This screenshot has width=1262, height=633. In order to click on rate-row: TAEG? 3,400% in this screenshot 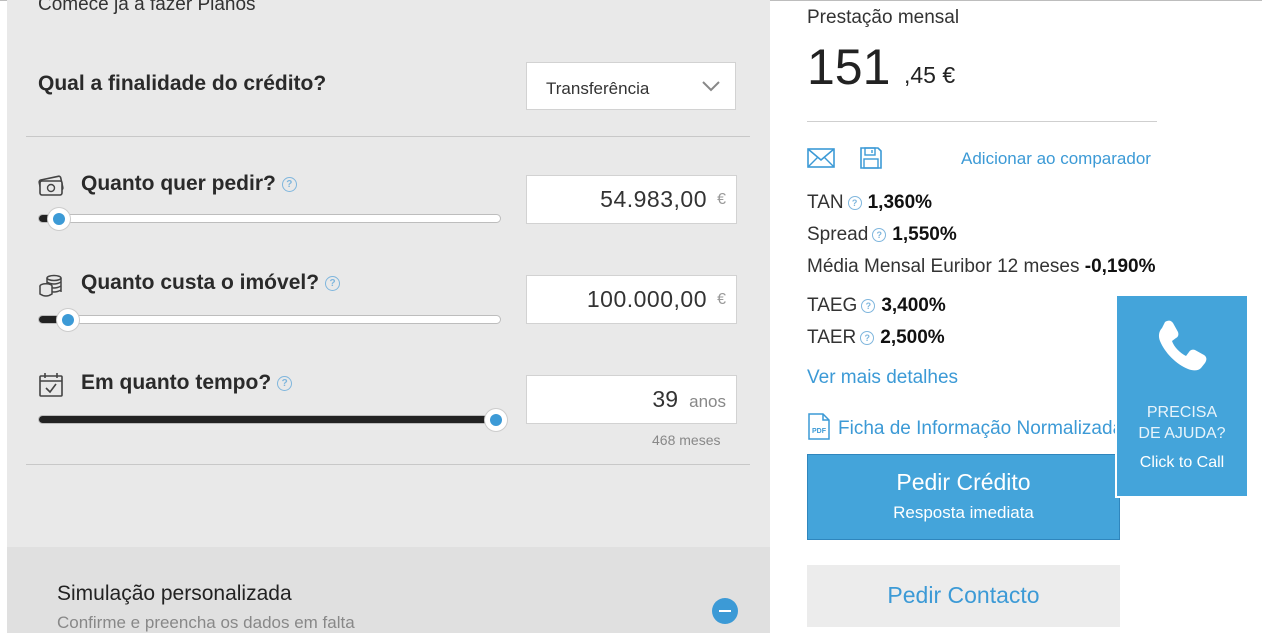, I will do `click(876, 306)`.